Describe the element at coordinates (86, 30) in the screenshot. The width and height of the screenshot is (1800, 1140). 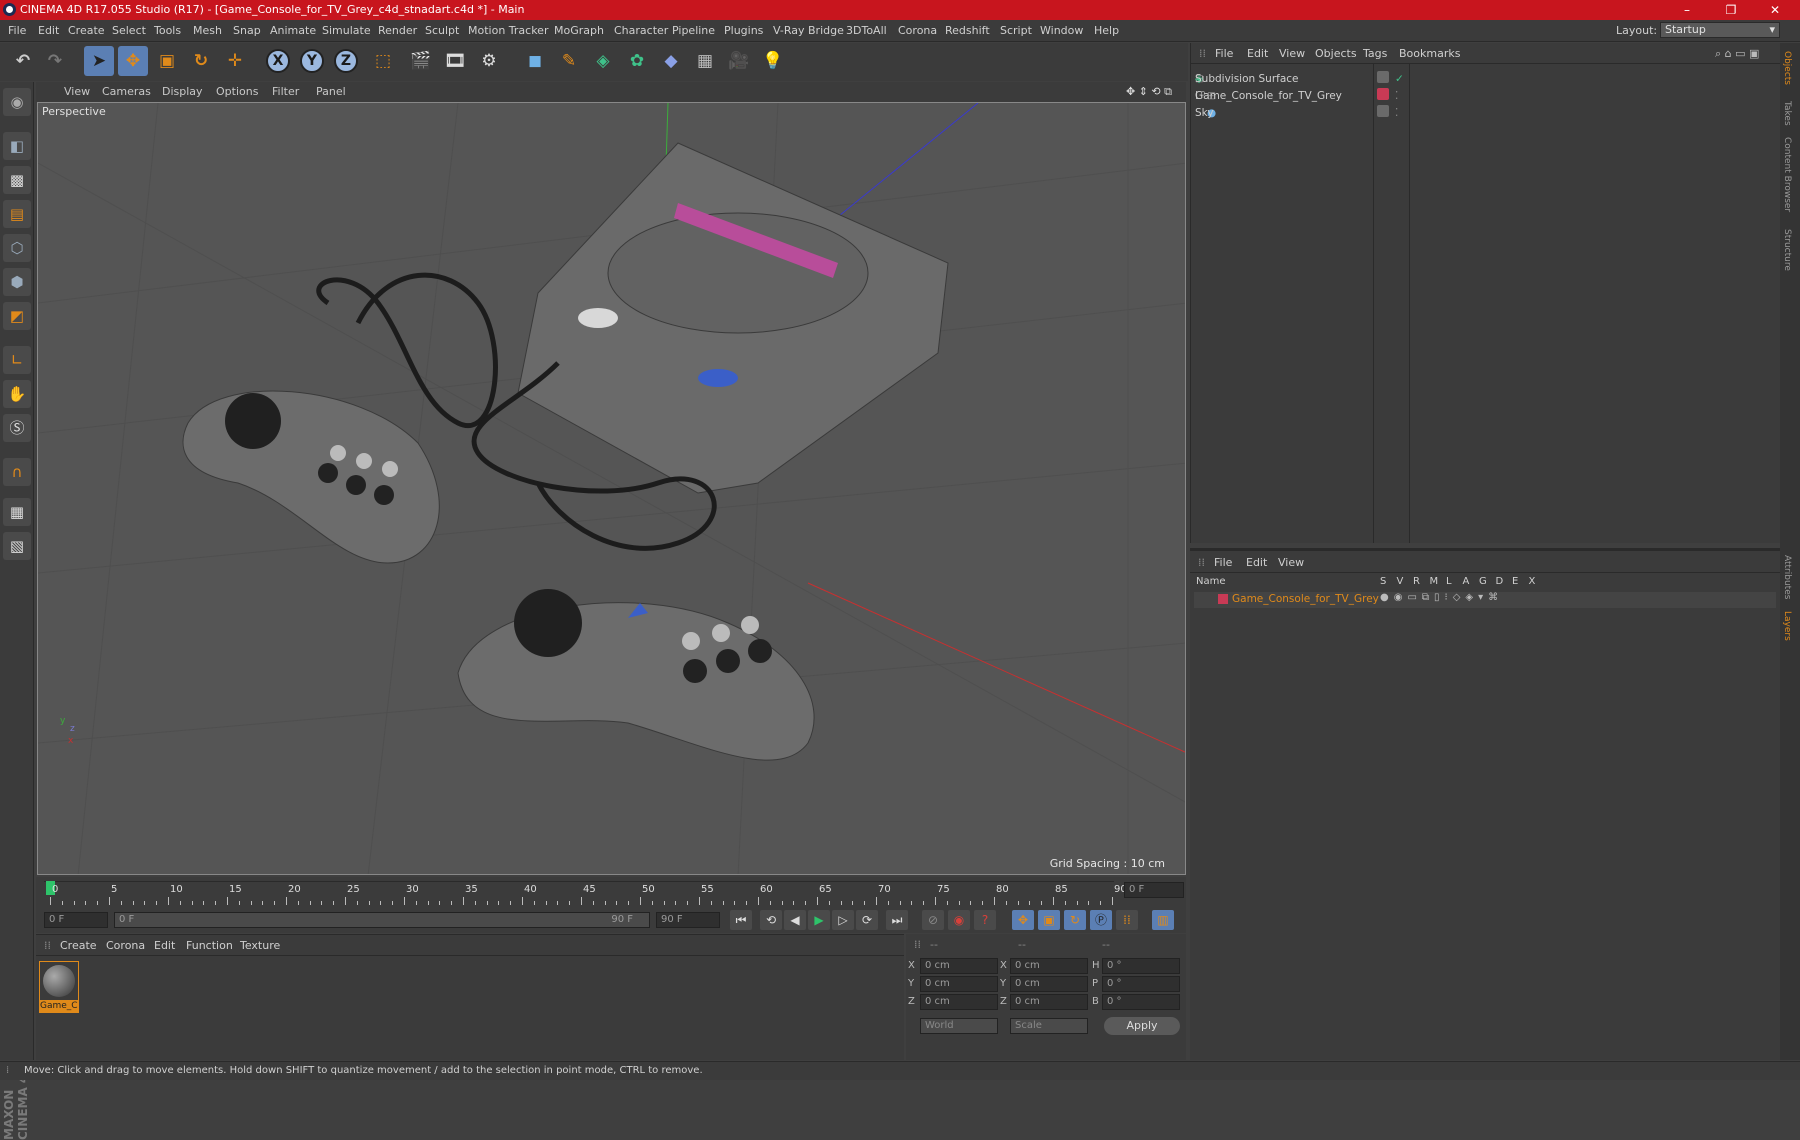
I see `menu-create: Create` at that location.